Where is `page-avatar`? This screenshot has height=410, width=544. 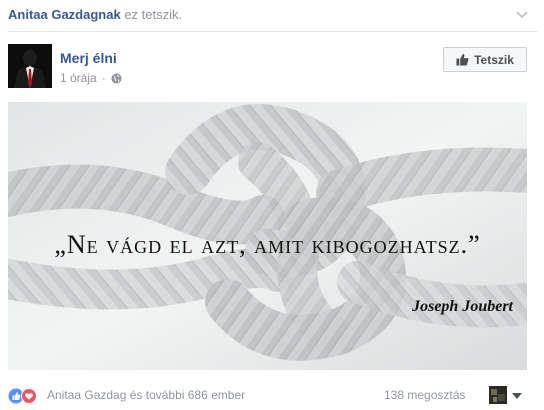 page-avatar is located at coordinates (30, 66).